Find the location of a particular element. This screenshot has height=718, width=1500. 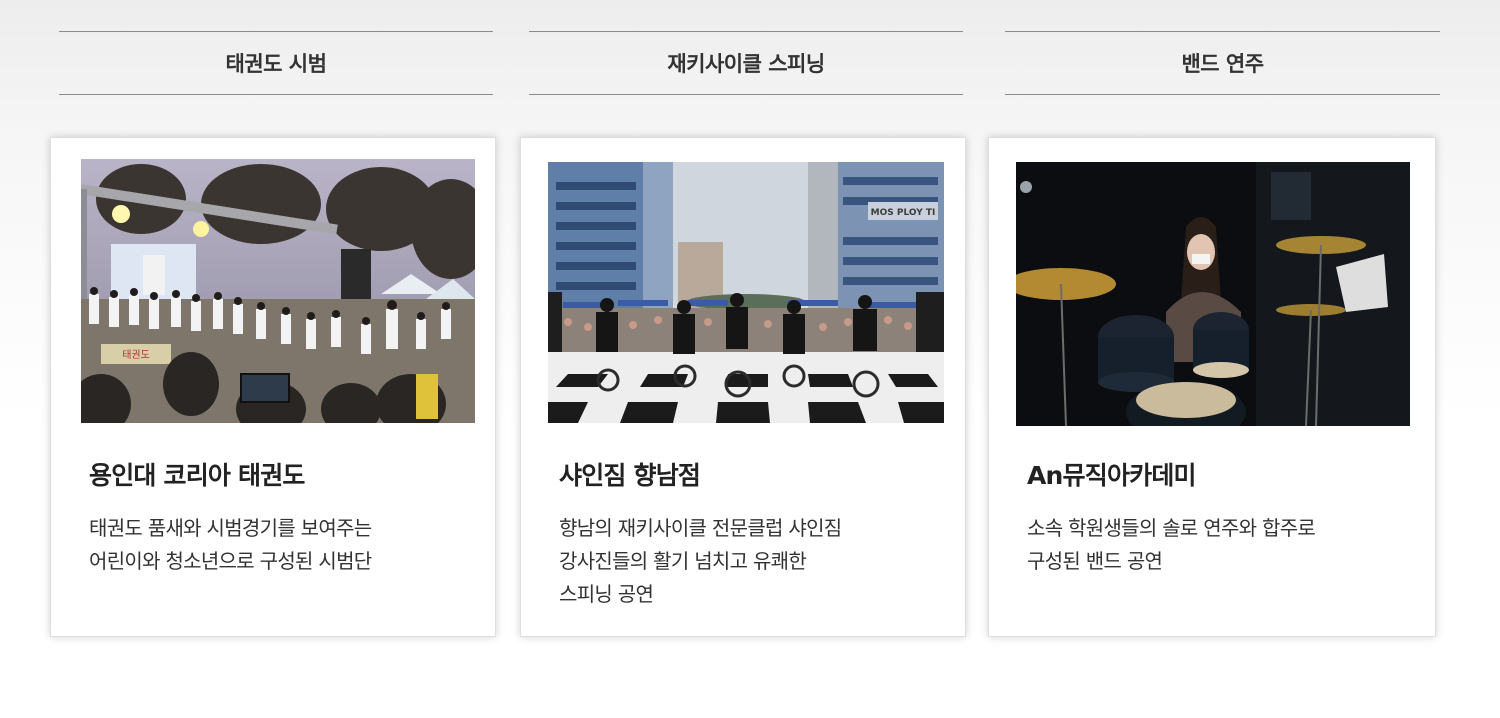

section-heading: 재키사이클 스피닝 is located at coordinates (746, 63).